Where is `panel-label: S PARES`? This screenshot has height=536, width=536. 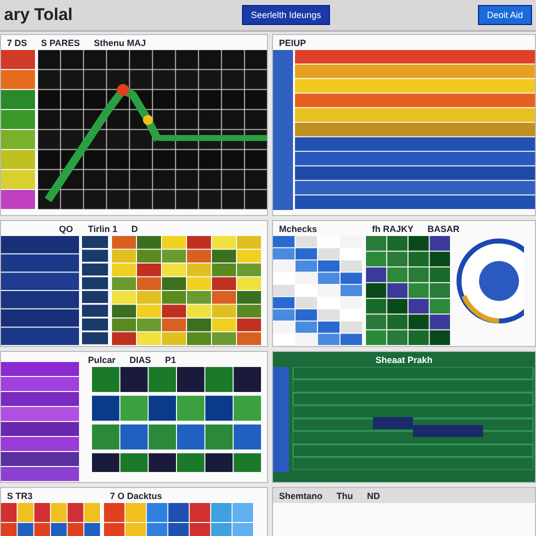
panel-label: S PARES is located at coordinates (60, 43).